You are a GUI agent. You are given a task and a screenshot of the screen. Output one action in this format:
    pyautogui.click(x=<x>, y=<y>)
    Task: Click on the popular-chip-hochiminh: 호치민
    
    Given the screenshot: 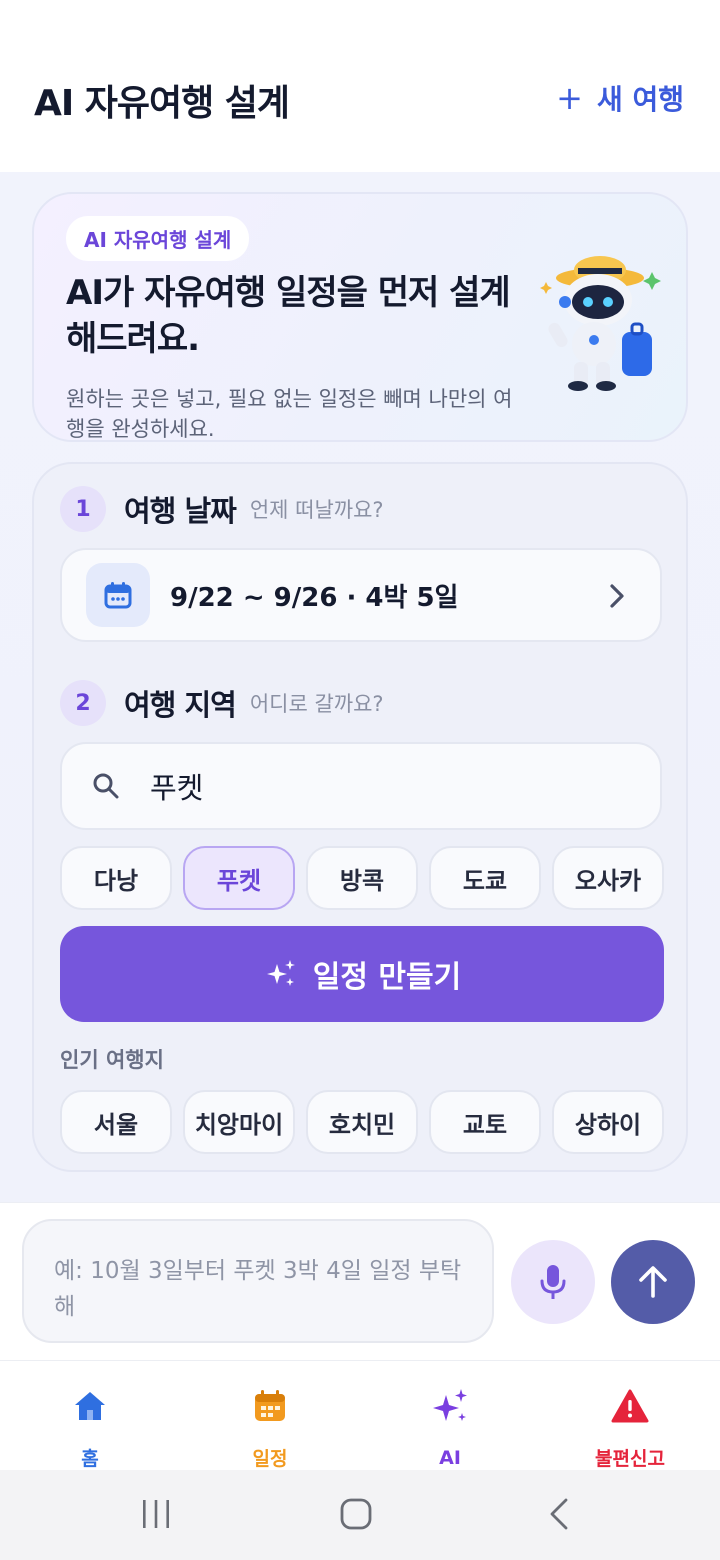 What is the action you would take?
    pyautogui.click(x=362, y=1122)
    